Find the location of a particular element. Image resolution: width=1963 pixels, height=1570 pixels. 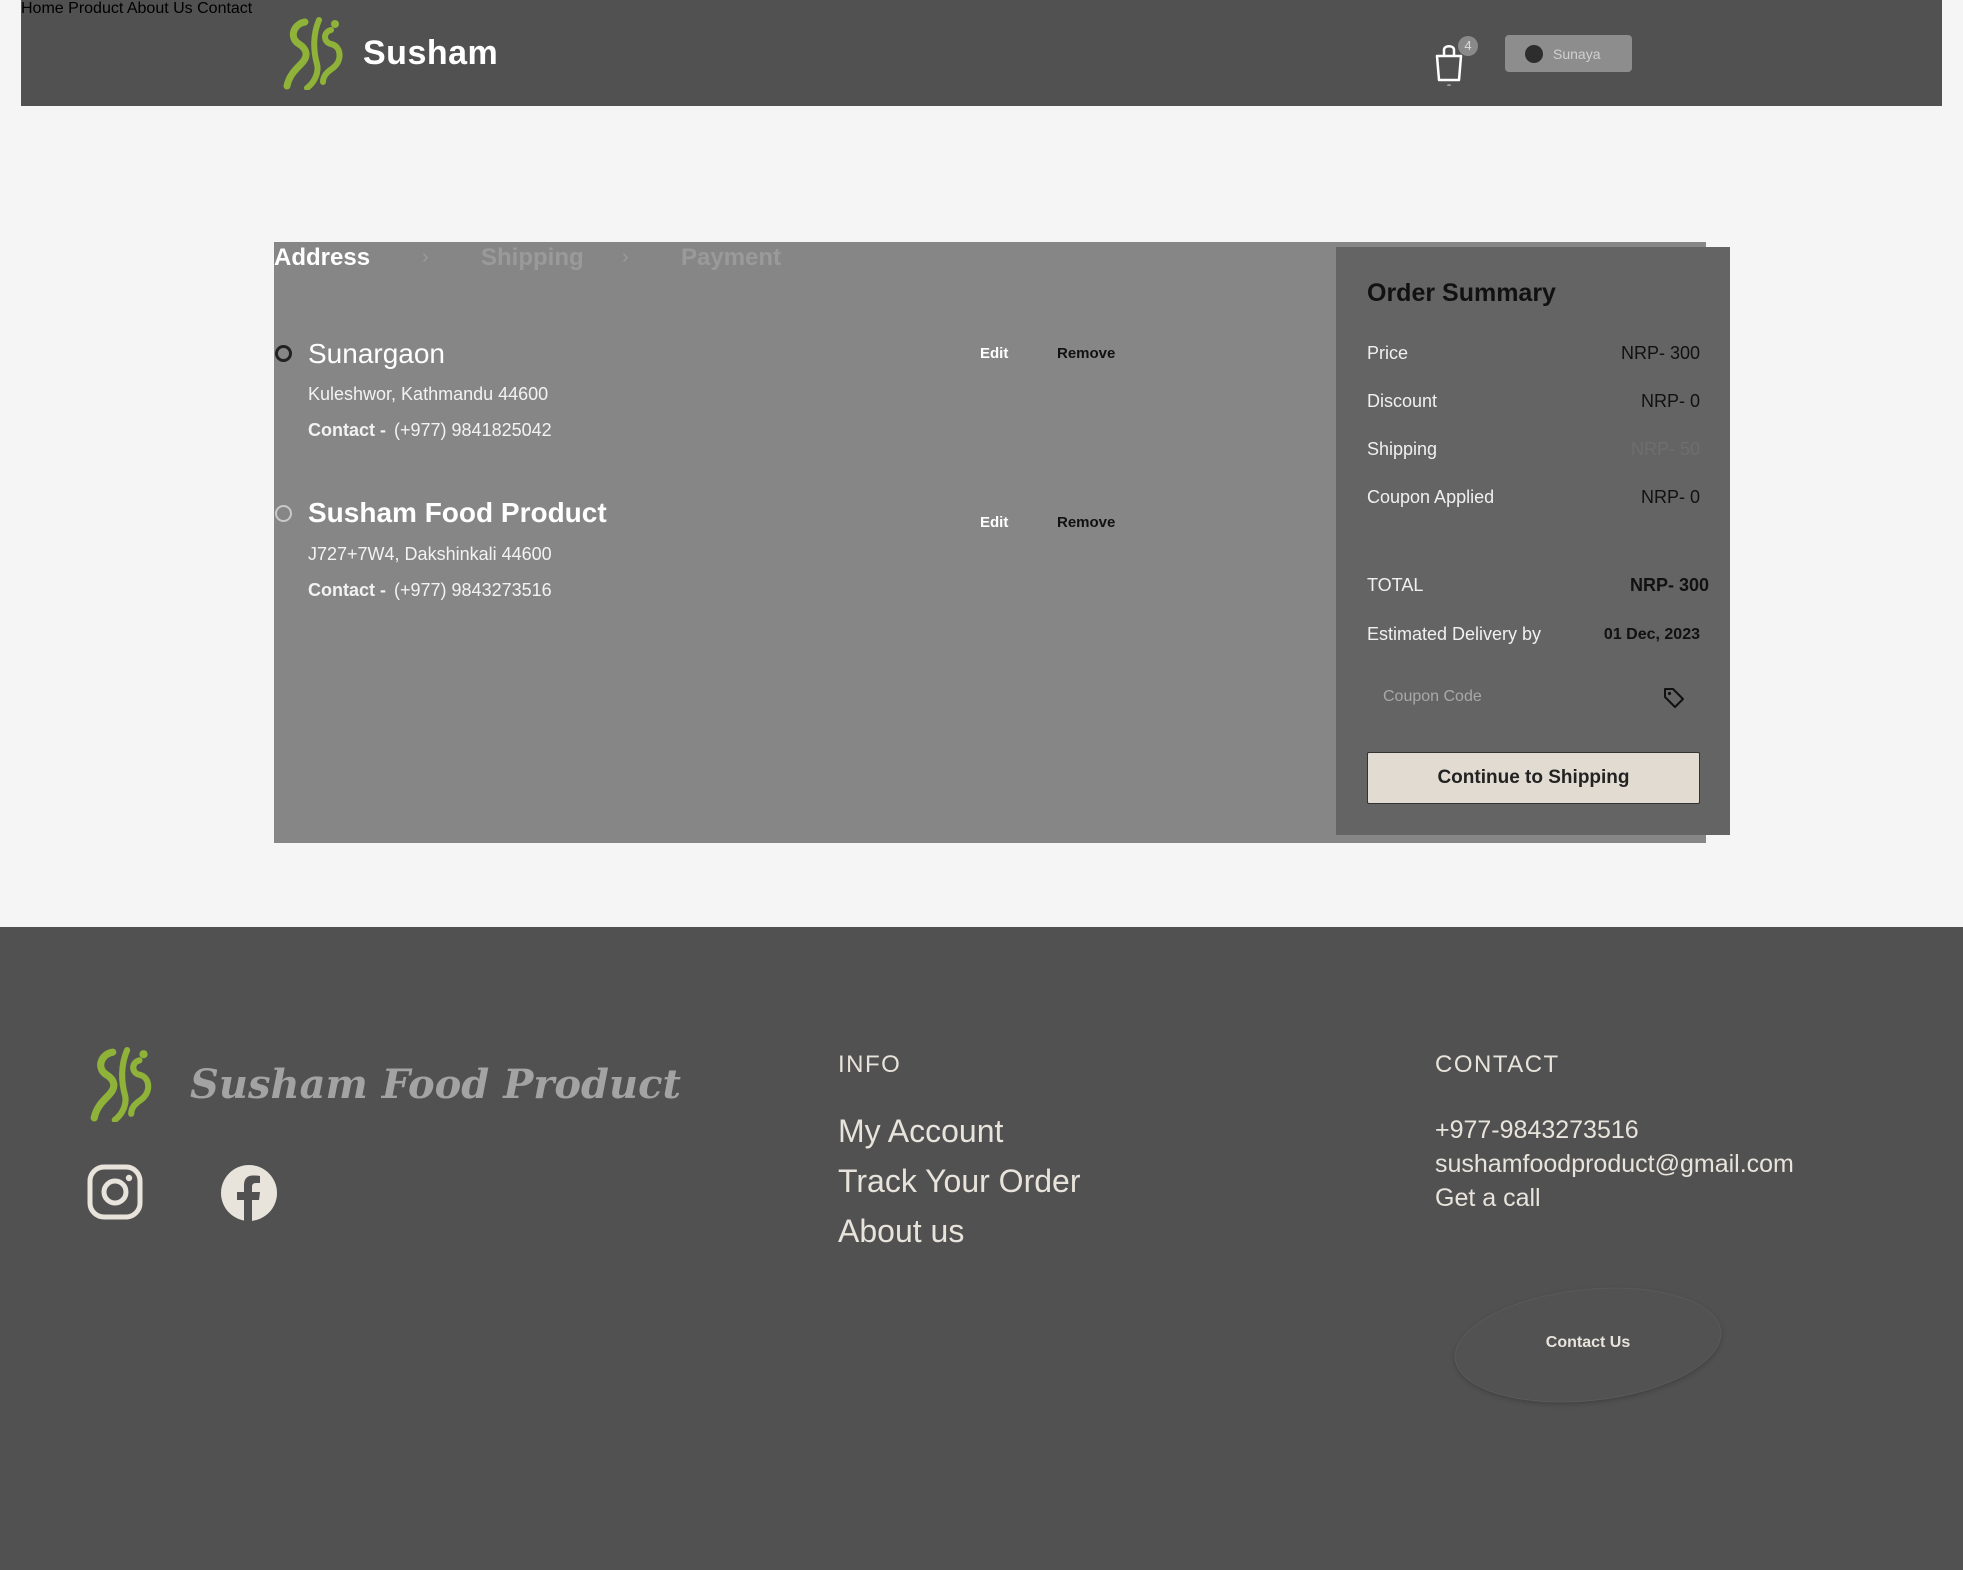

contact-email: sushamfoodproduct@gmail.com is located at coordinates (1614, 1164).